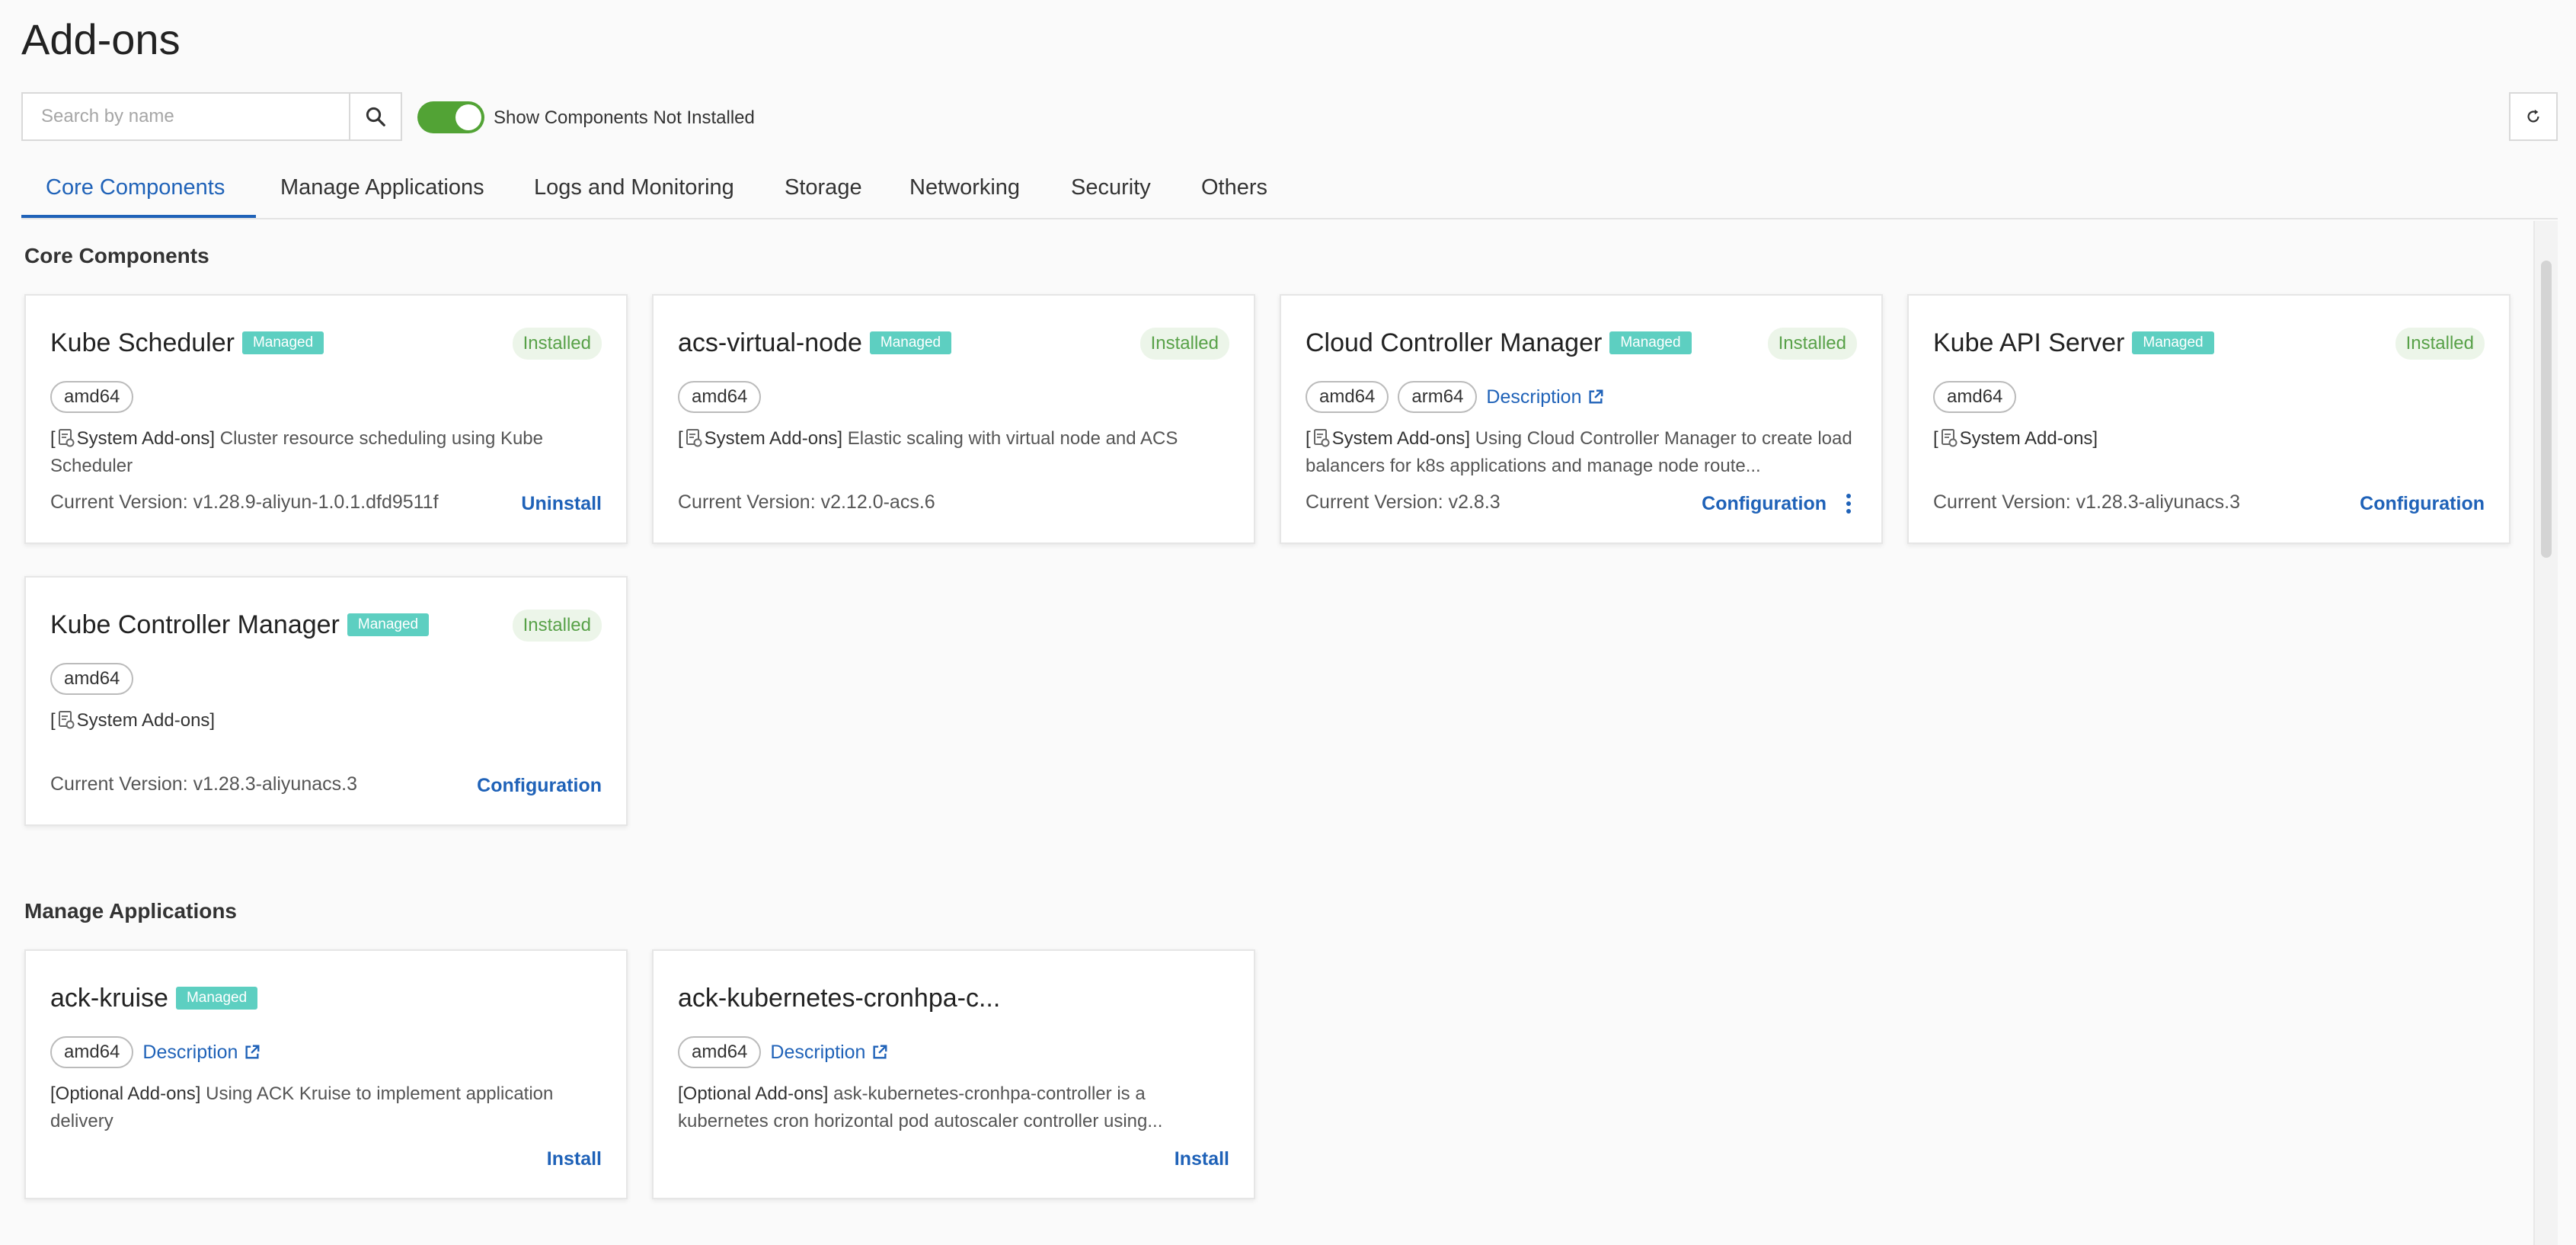 The width and height of the screenshot is (2576, 1245). I want to click on scrollbar-thumb, so click(2547, 409).